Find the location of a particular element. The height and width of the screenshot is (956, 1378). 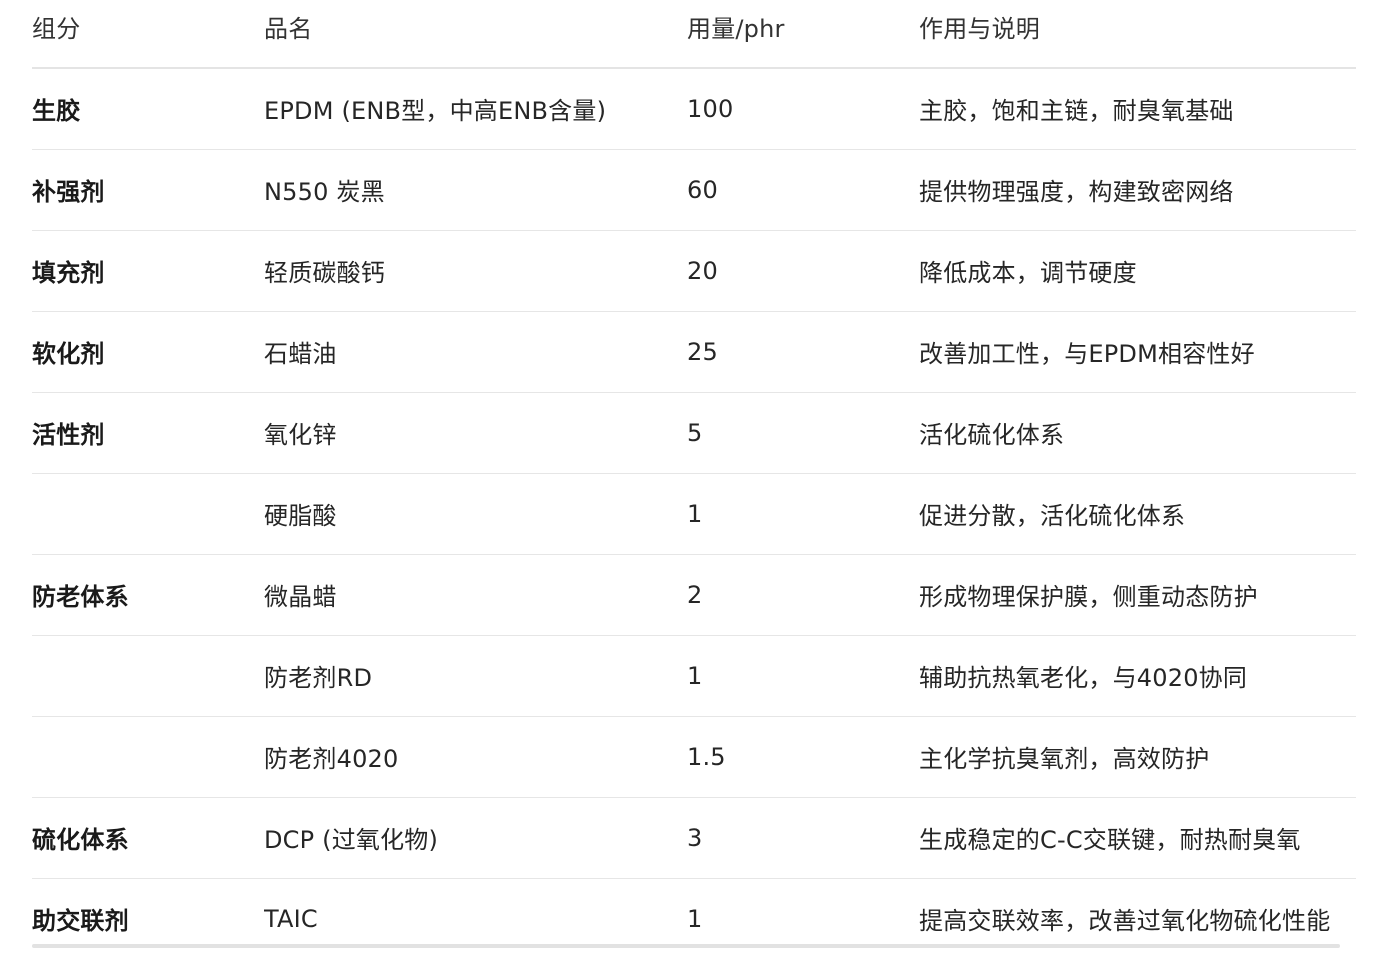

table-row: 硬脂酸 1 促进分散，活化硫化体系 is located at coordinates (694, 514).